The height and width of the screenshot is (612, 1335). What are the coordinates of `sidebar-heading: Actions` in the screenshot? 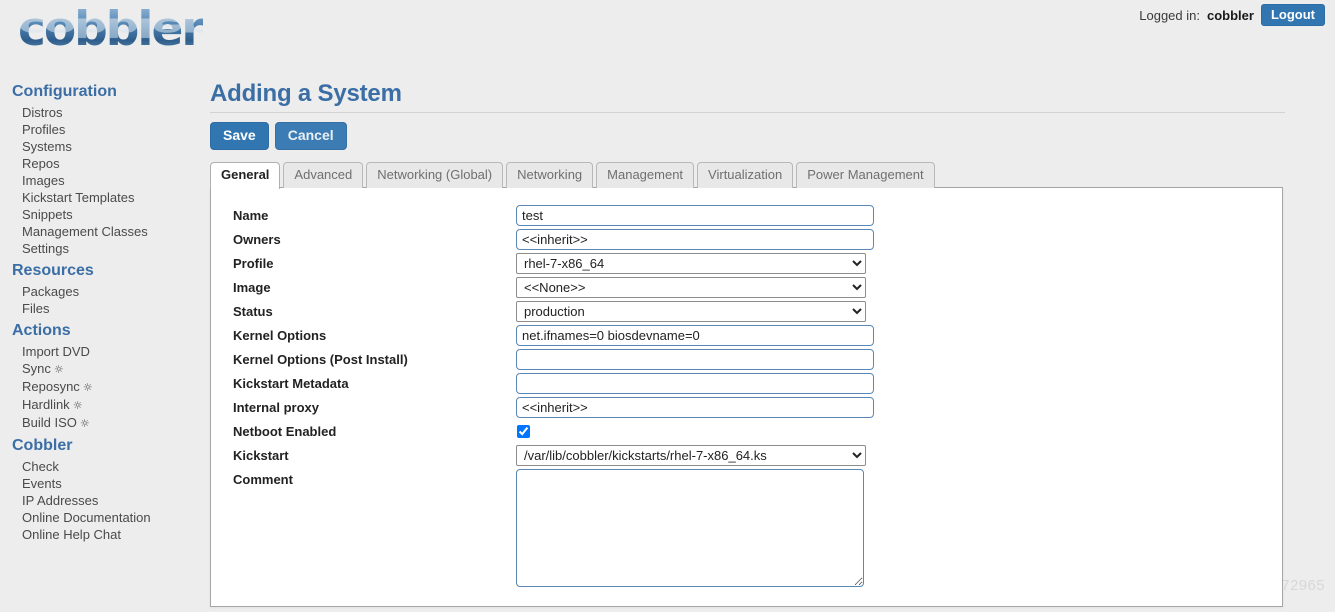 It's located at (41, 330).